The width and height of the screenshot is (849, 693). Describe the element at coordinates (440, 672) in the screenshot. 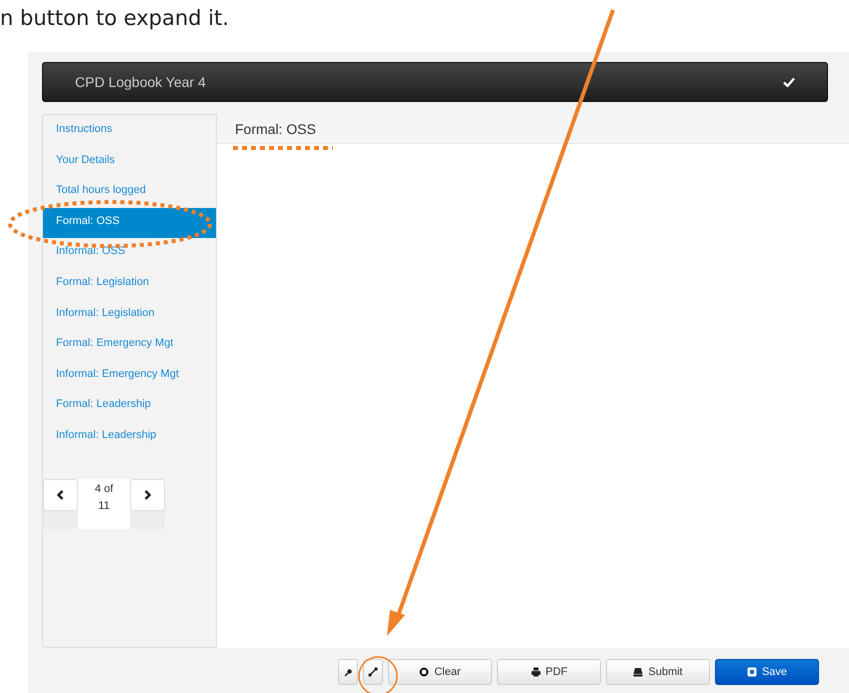

I see `toolbar-button: Clear` at that location.